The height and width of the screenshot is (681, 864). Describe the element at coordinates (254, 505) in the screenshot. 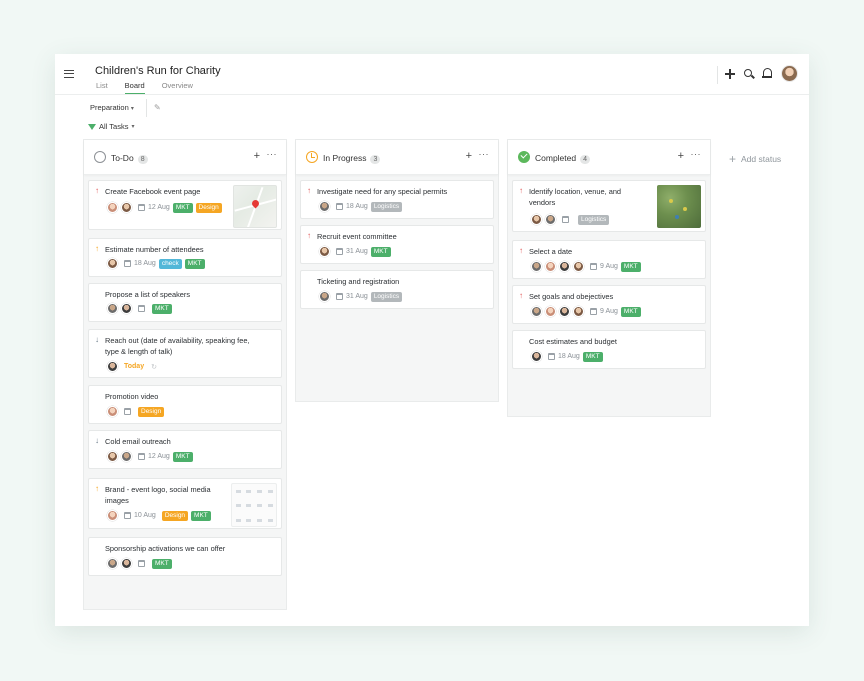

I see `wireframe-thumbnail` at that location.